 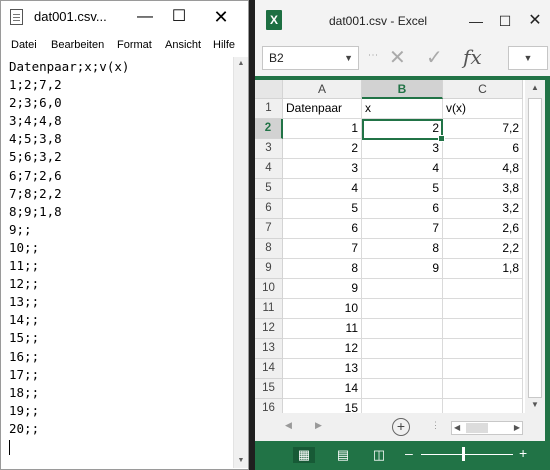 What do you see at coordinates (24, 45) in the screenshot?
I see `menu-datei: Datei` at bounding box center [24, 45].